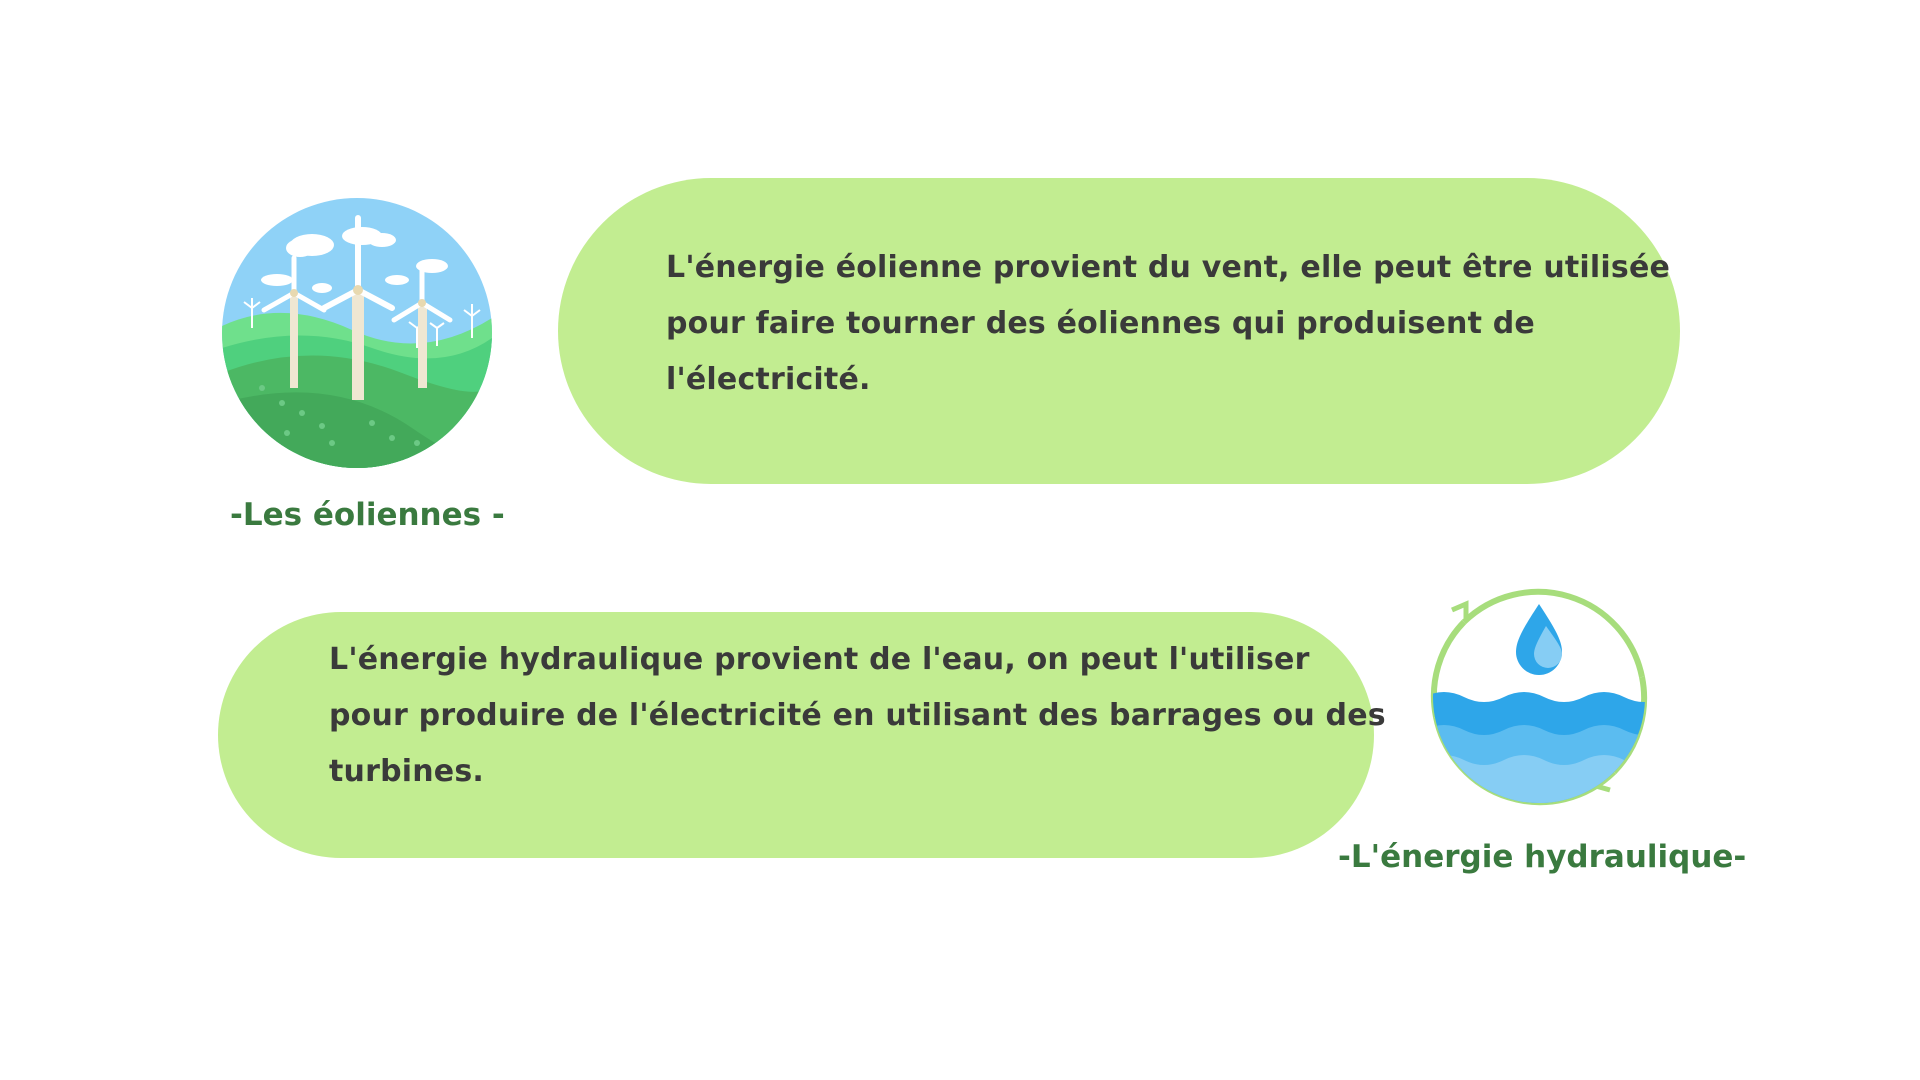 The width and height of the screenshot is (1920, 1080). I want to click on wind-description-line: l'électricité., so click(768, 379).